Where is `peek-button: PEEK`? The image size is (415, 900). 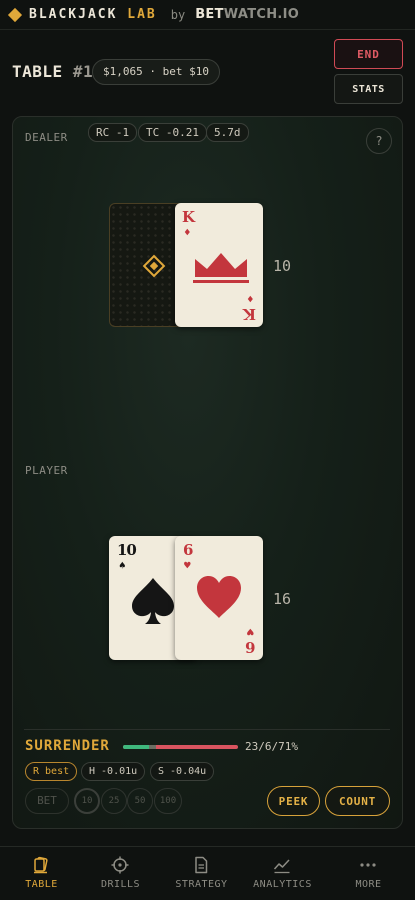 peek-button: PEEK is located at coordinates (293, 801).